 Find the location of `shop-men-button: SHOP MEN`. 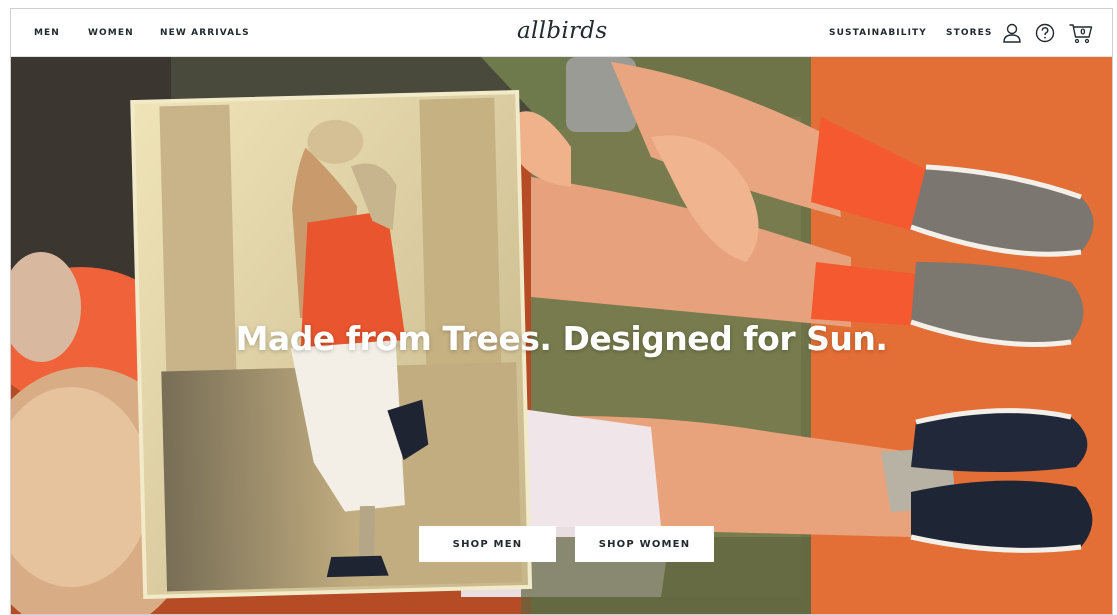

shop-men-button: SHOP MEN is located at coordinates (487, 544).